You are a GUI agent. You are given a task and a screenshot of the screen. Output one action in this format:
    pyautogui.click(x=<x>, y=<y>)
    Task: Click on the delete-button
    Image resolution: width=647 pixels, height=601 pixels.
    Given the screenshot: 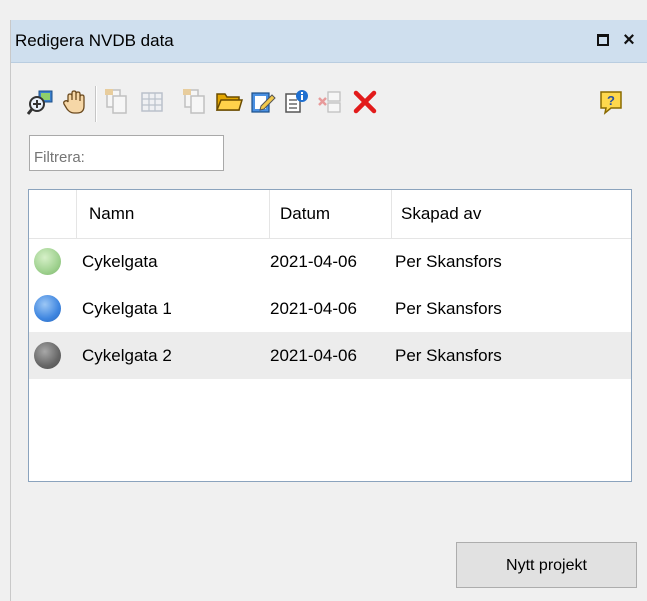 What is the action you would take?
    pyautogui.click(x=365, y=102)
    